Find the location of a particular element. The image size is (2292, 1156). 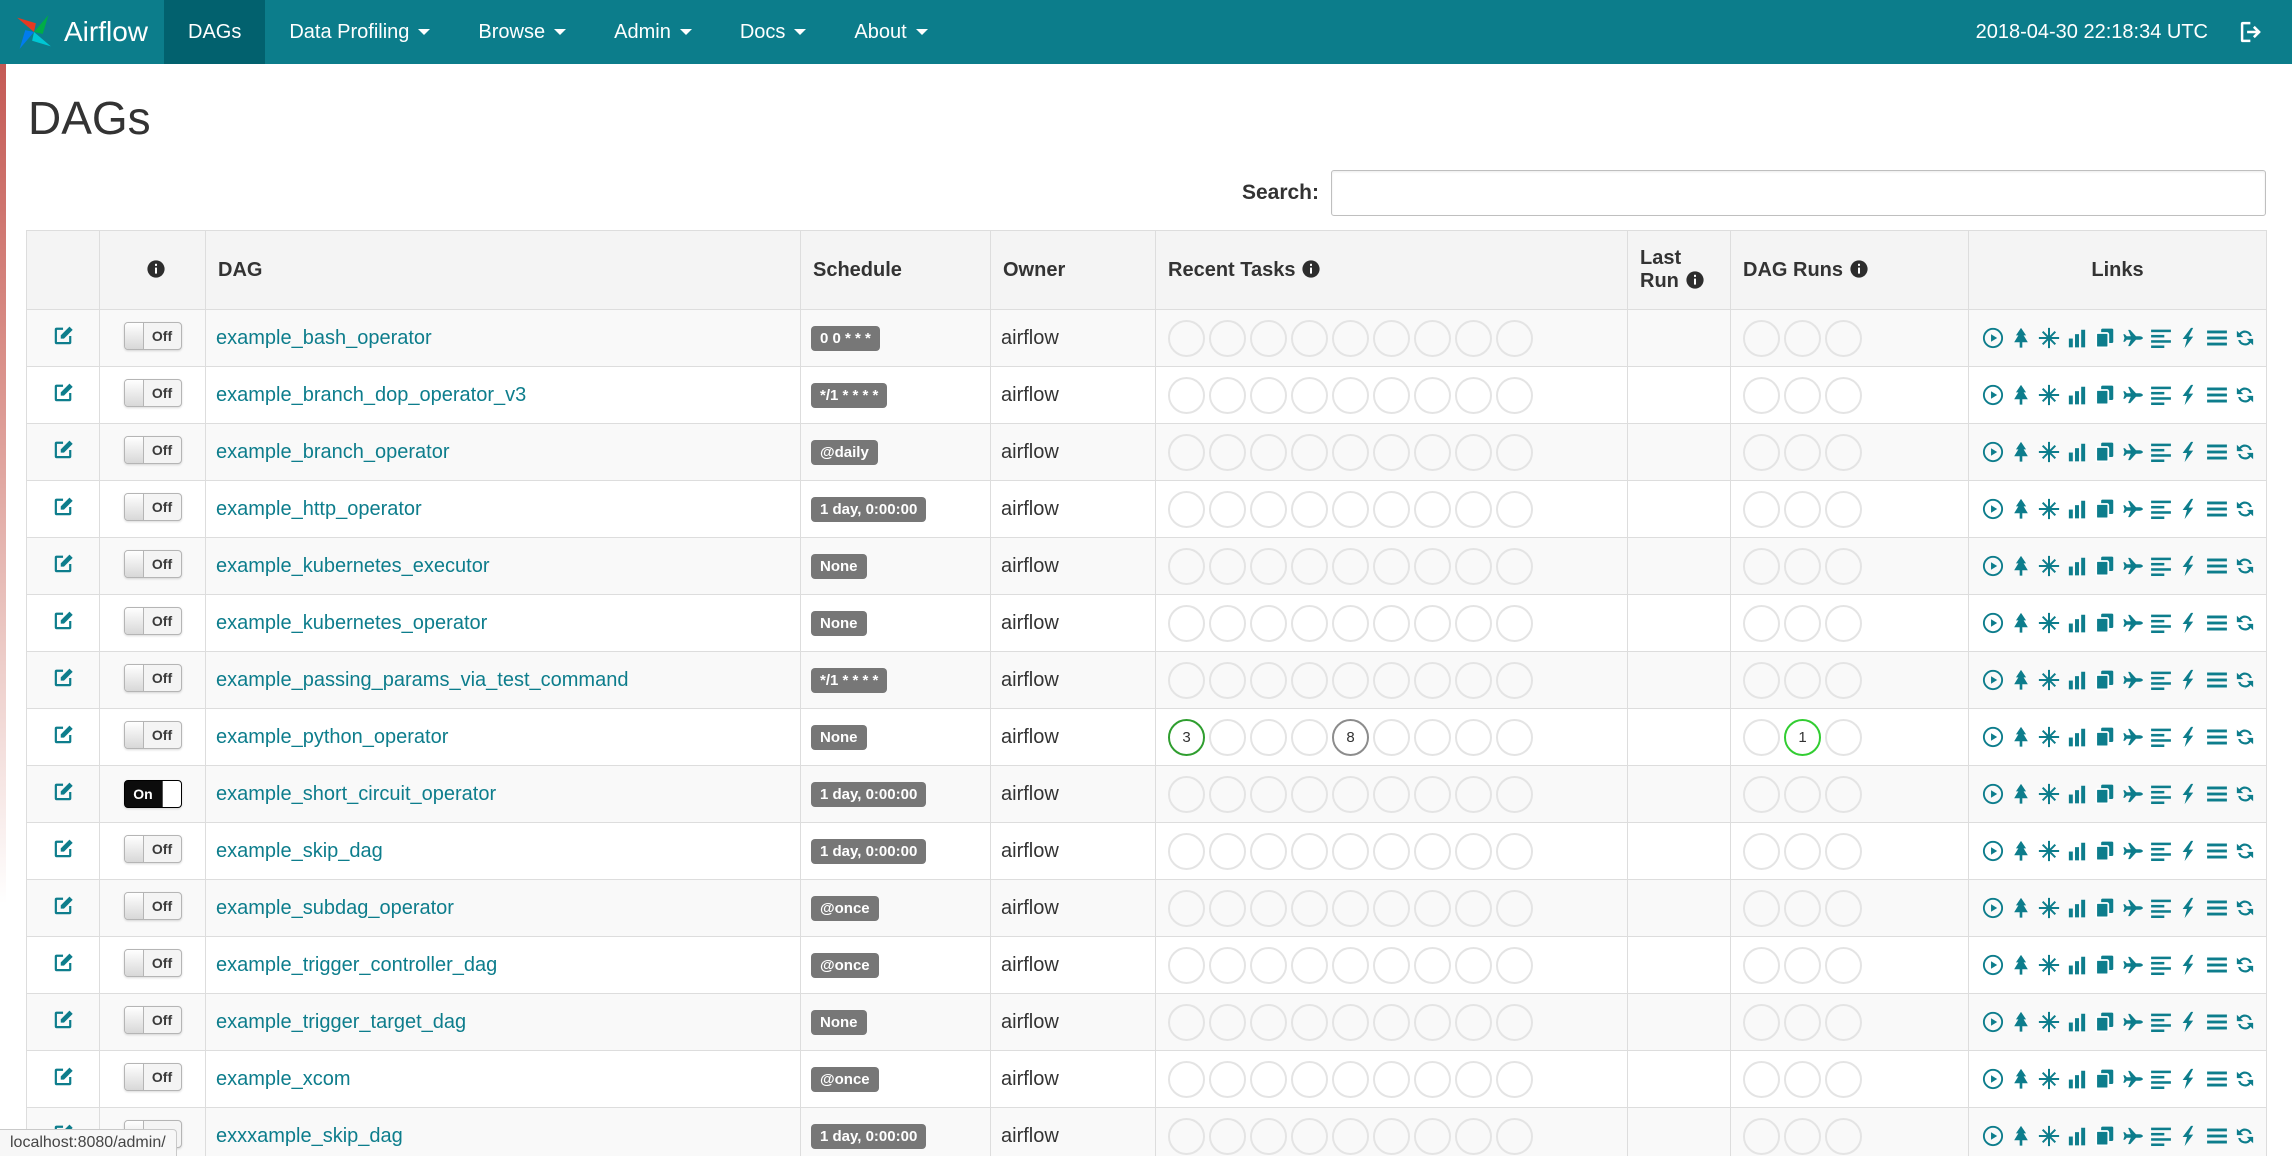

dag-link: example_skip_dag is located at coordinates (299, 851).